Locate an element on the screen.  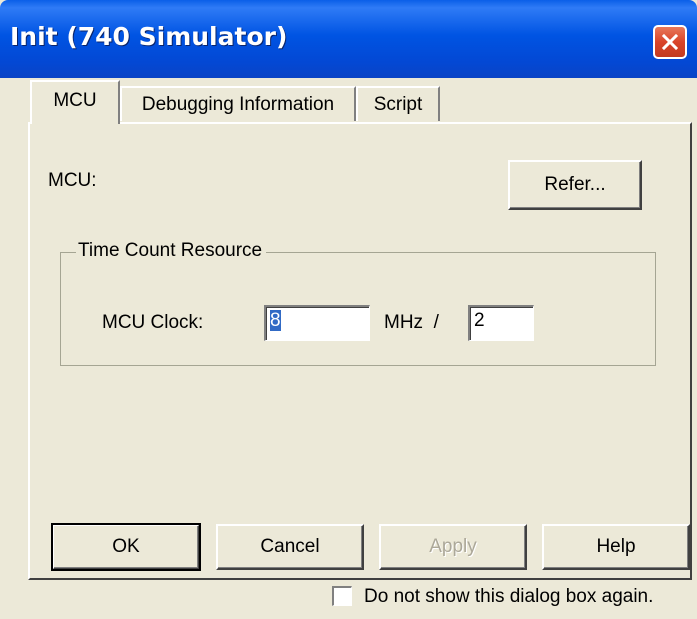
mcu-clock-value: 8 is located at coordinates (275, 320).